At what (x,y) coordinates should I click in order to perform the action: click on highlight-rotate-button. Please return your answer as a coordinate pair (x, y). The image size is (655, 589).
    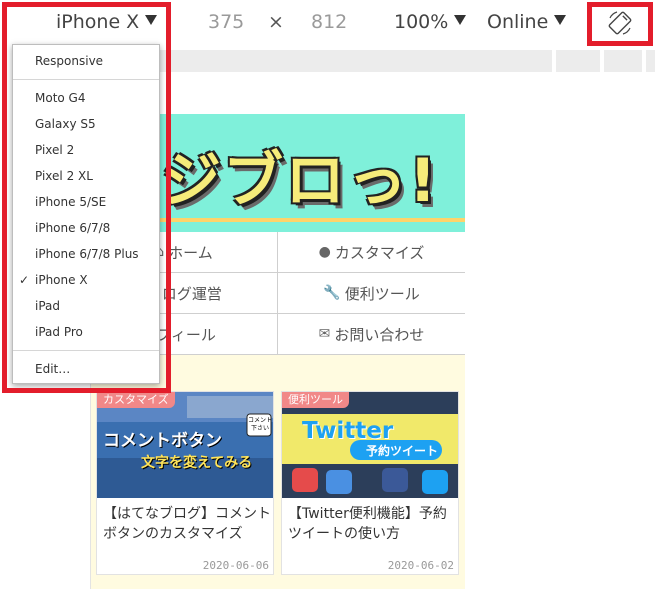
    Looking at the image, I should click on (620, 24).